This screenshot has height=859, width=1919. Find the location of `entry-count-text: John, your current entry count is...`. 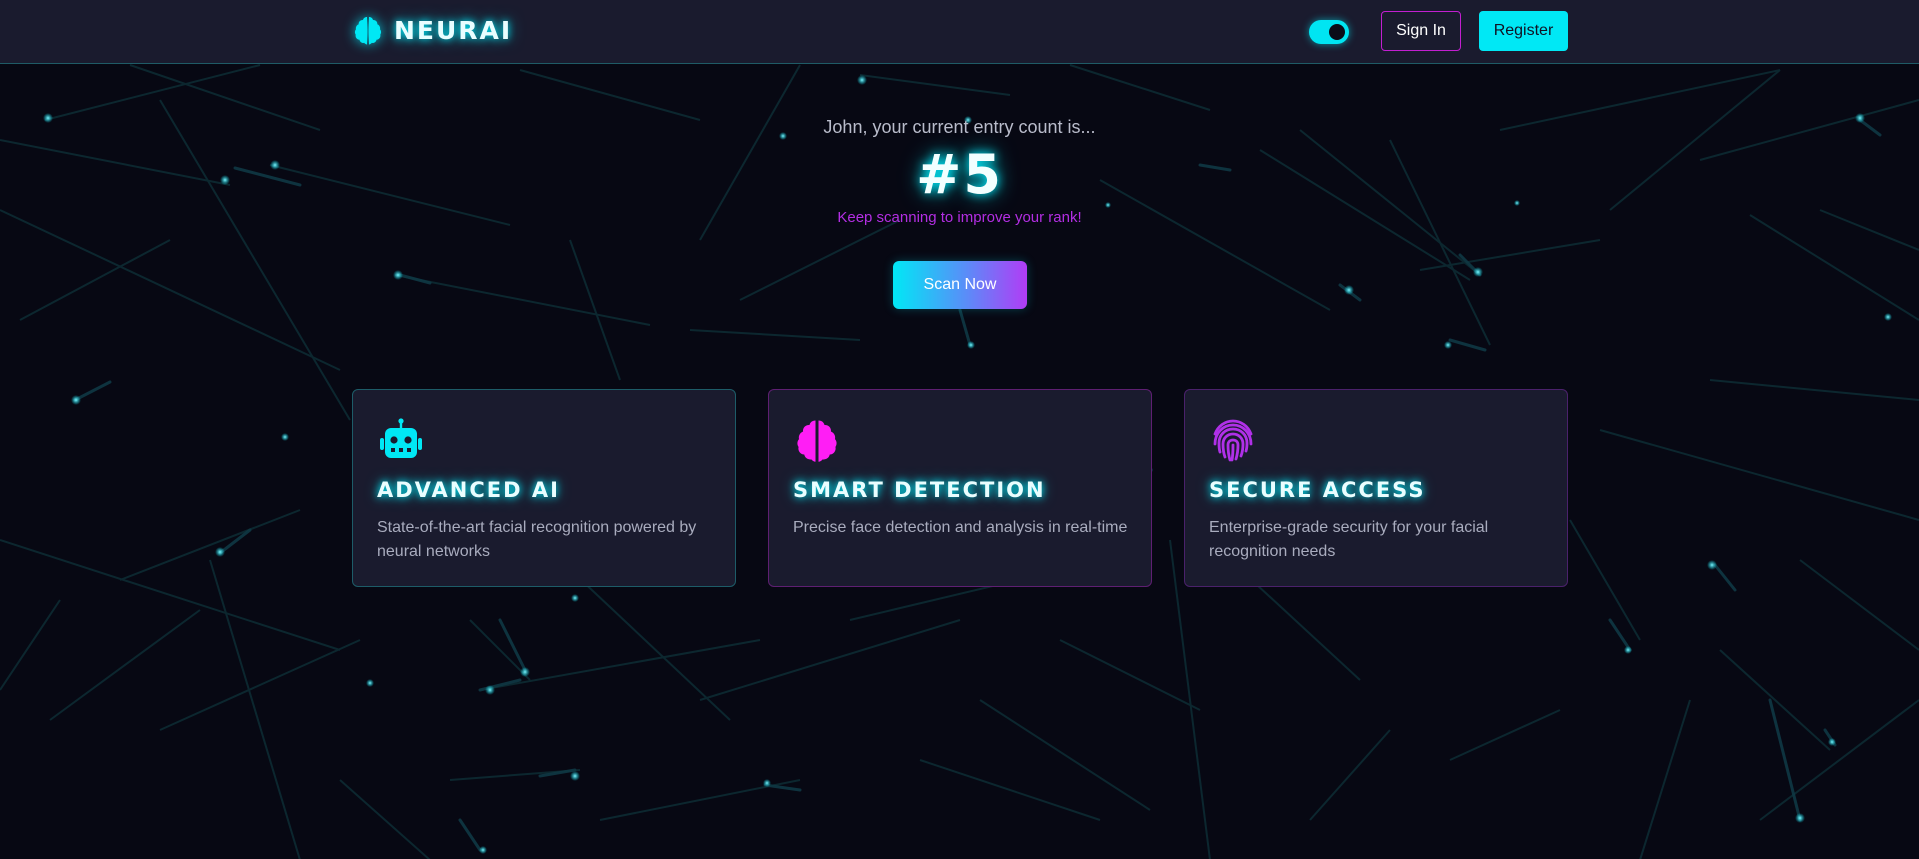

entry-count-text: John, your current entry count is... is located at coordinates (959, 127).